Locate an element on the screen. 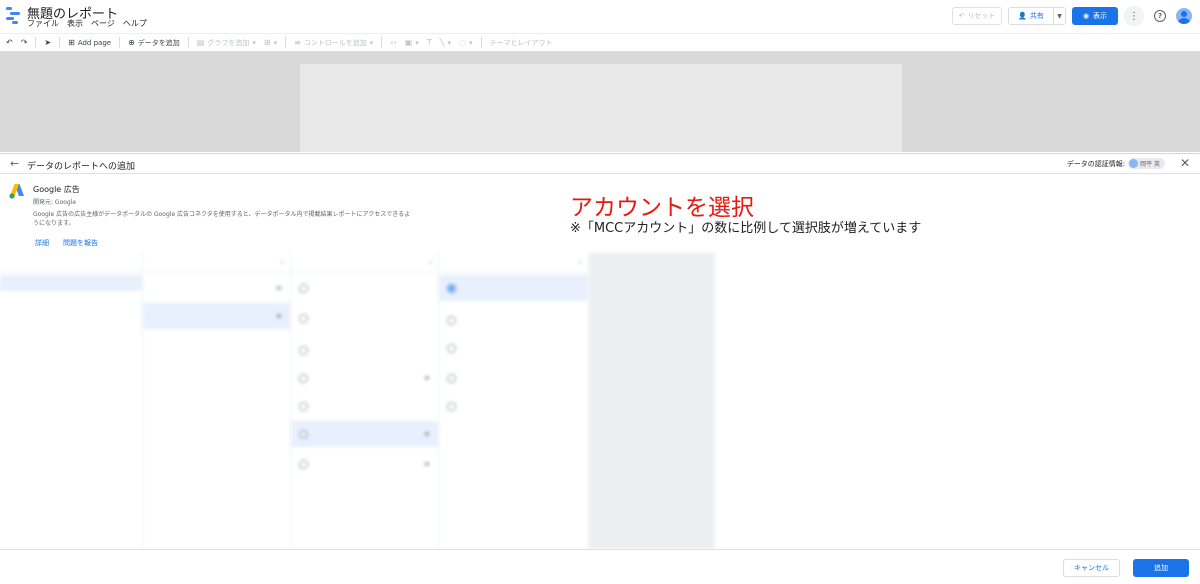  theme-layout-label: テーマとレイアウト is located at coordinates (521, 42).